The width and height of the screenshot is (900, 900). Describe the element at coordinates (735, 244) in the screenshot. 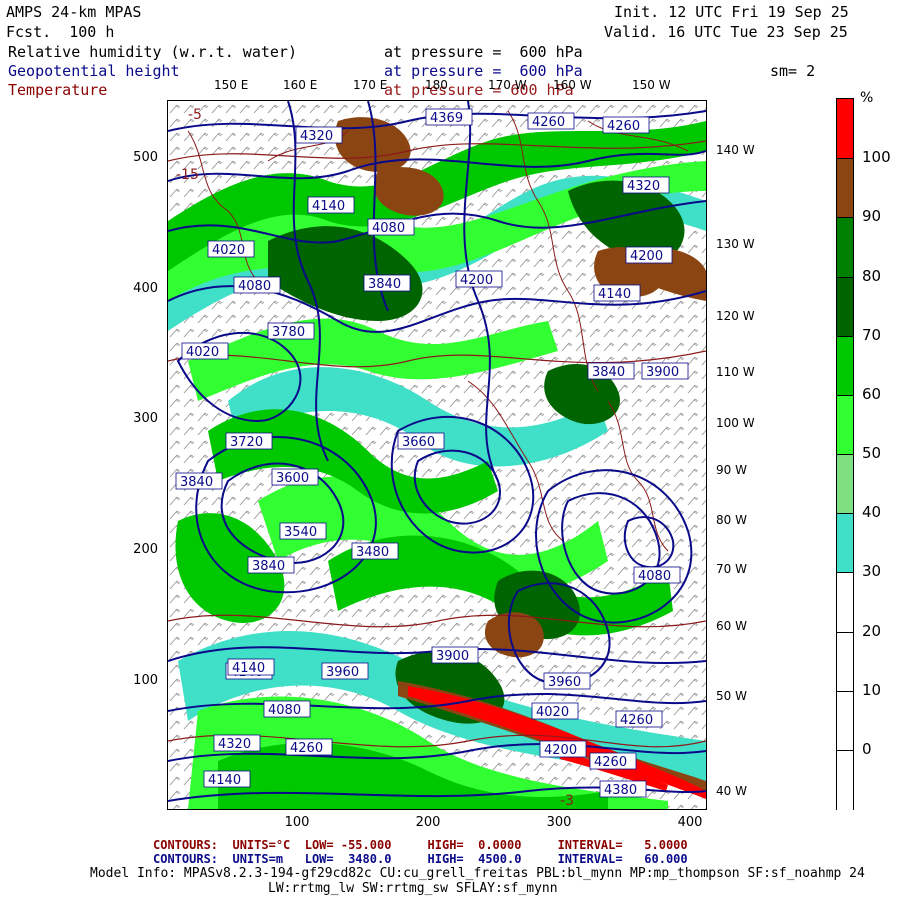

I see `lon-label-right: 130 W` at that location.